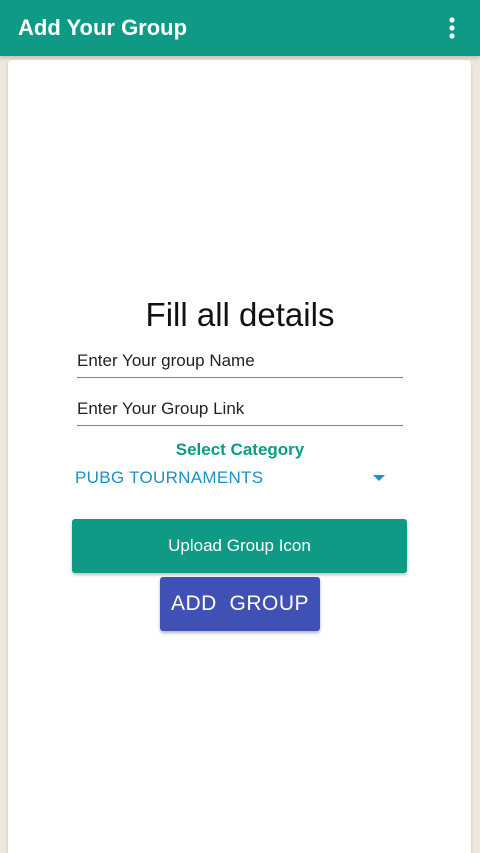  I want to click on app-bar: Add Your Group, so click(240, 28).